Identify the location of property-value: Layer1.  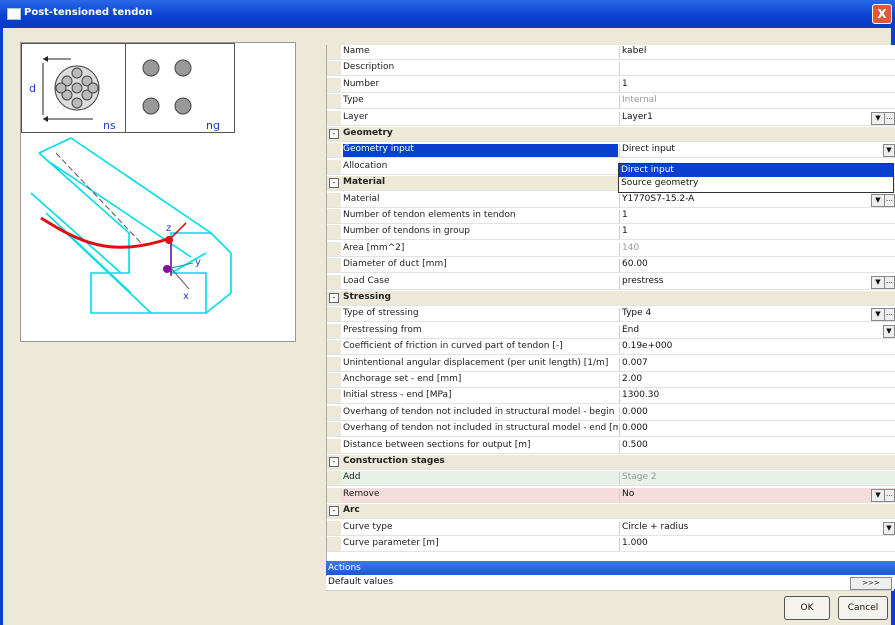
(757, 118).